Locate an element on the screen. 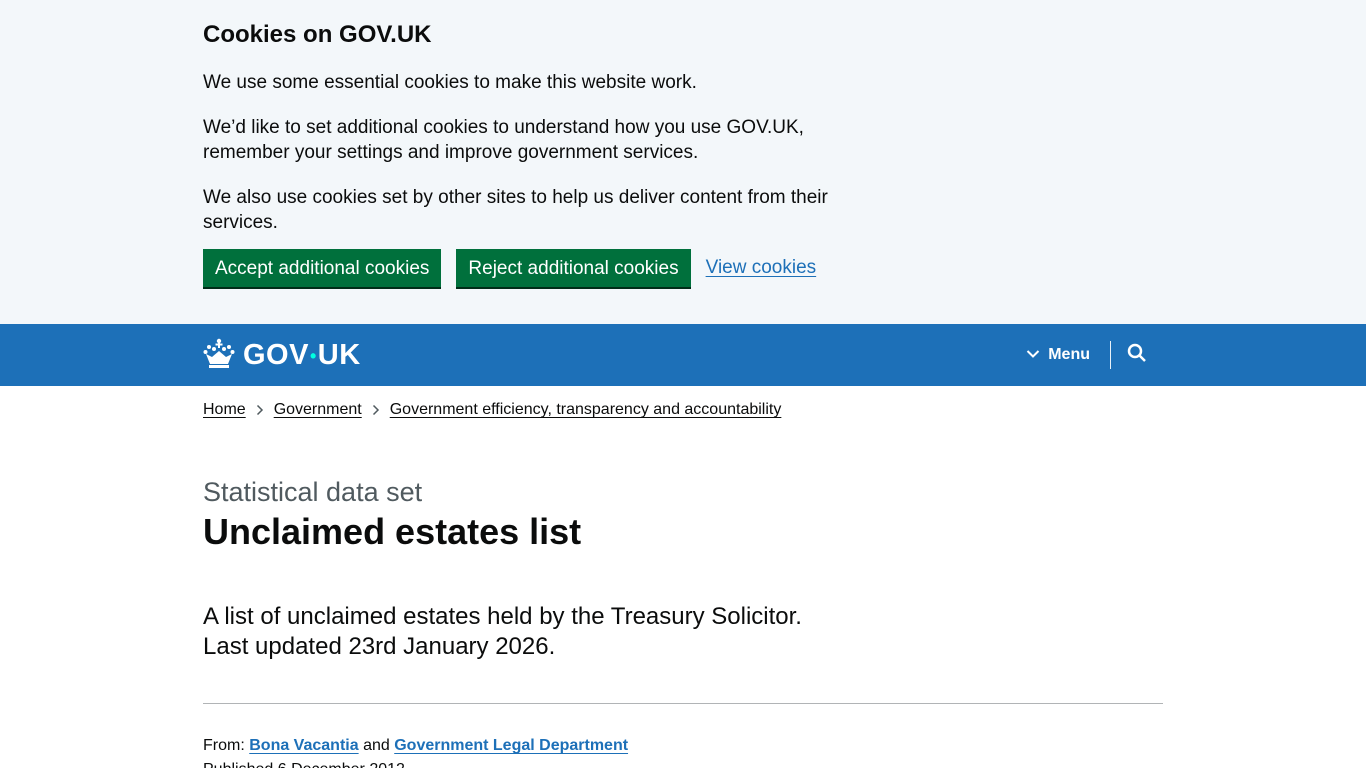 The image size is (1366, 768). search-icon is located at coordinates (1137, 355).